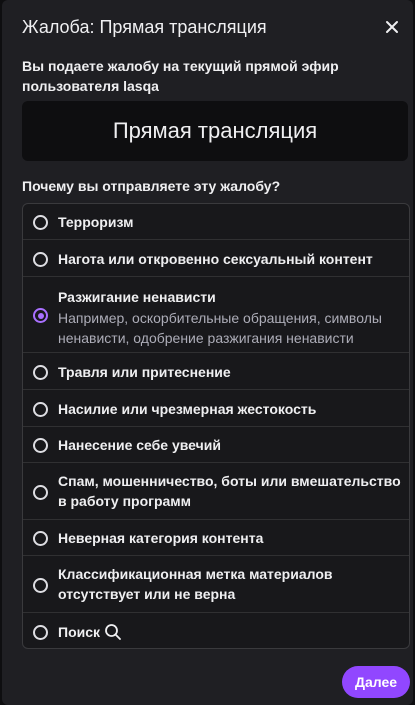 This screenshot has height=705, width=415. I want to click on option-self-harm: Нанесение себе увечий, so click(216, 445).